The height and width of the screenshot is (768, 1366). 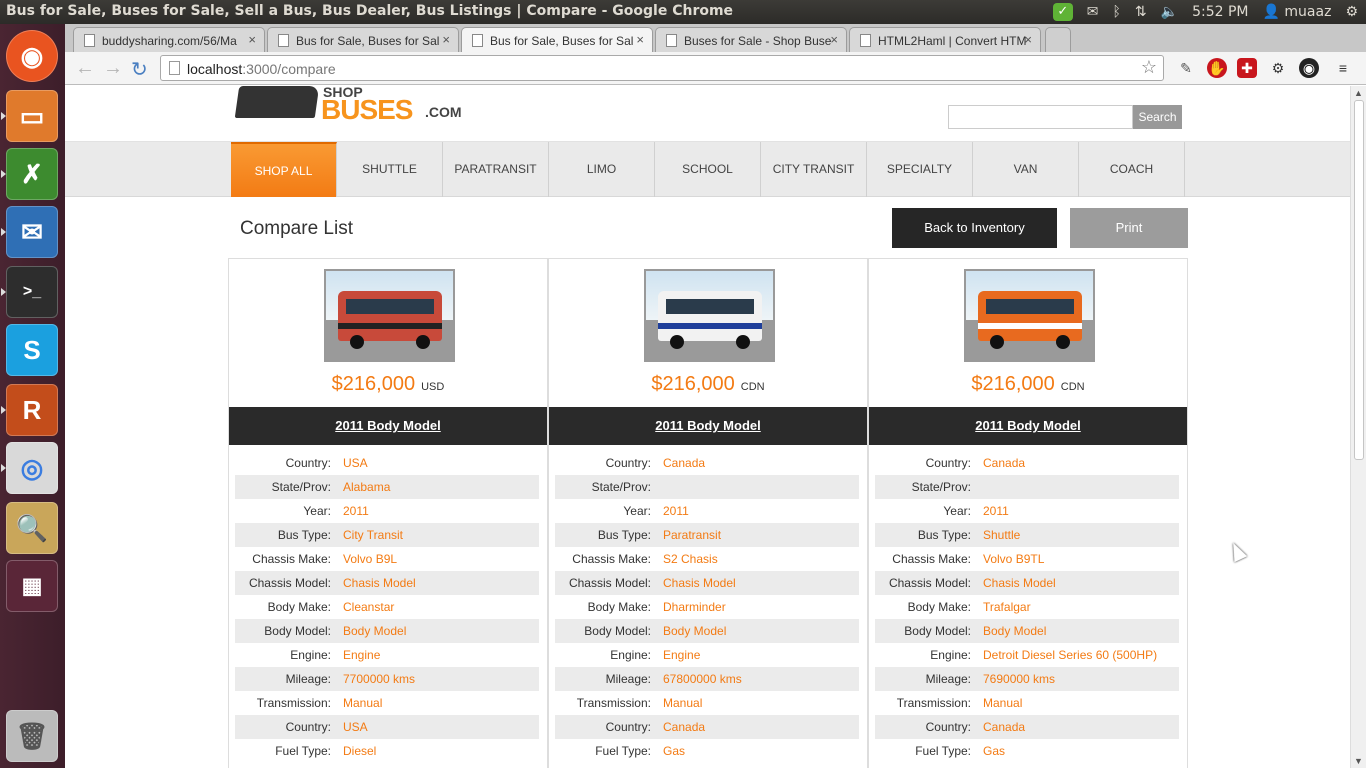 What do you see at coordinates (1017, 679) in the screenshot?
I see `spec-value: 7690000 kms` at bounding box center [1017, 679].